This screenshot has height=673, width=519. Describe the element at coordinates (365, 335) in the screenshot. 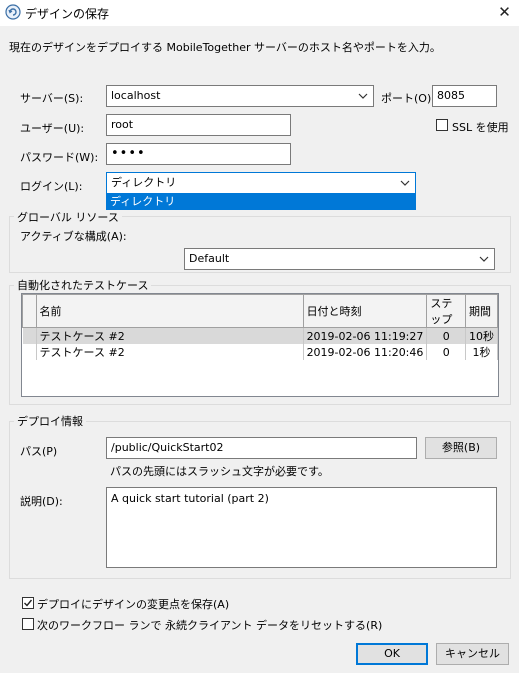

I see `cell-datetime: 2019-02-06 11:19:27` at that location.